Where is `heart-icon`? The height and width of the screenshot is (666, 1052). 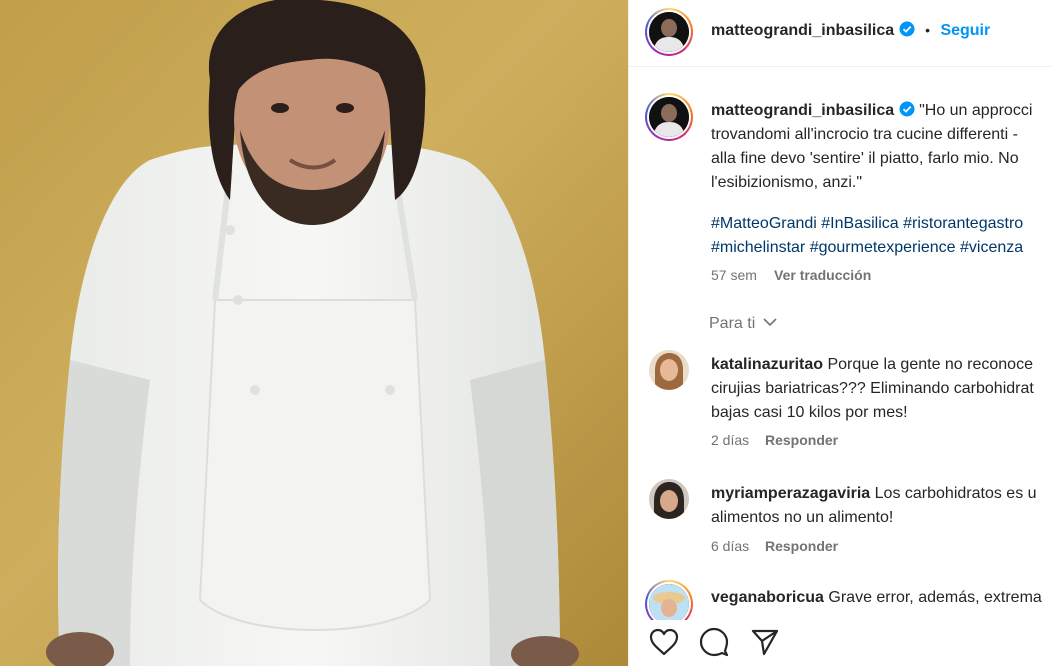
heart-icon is located at coordinates (664, 644).